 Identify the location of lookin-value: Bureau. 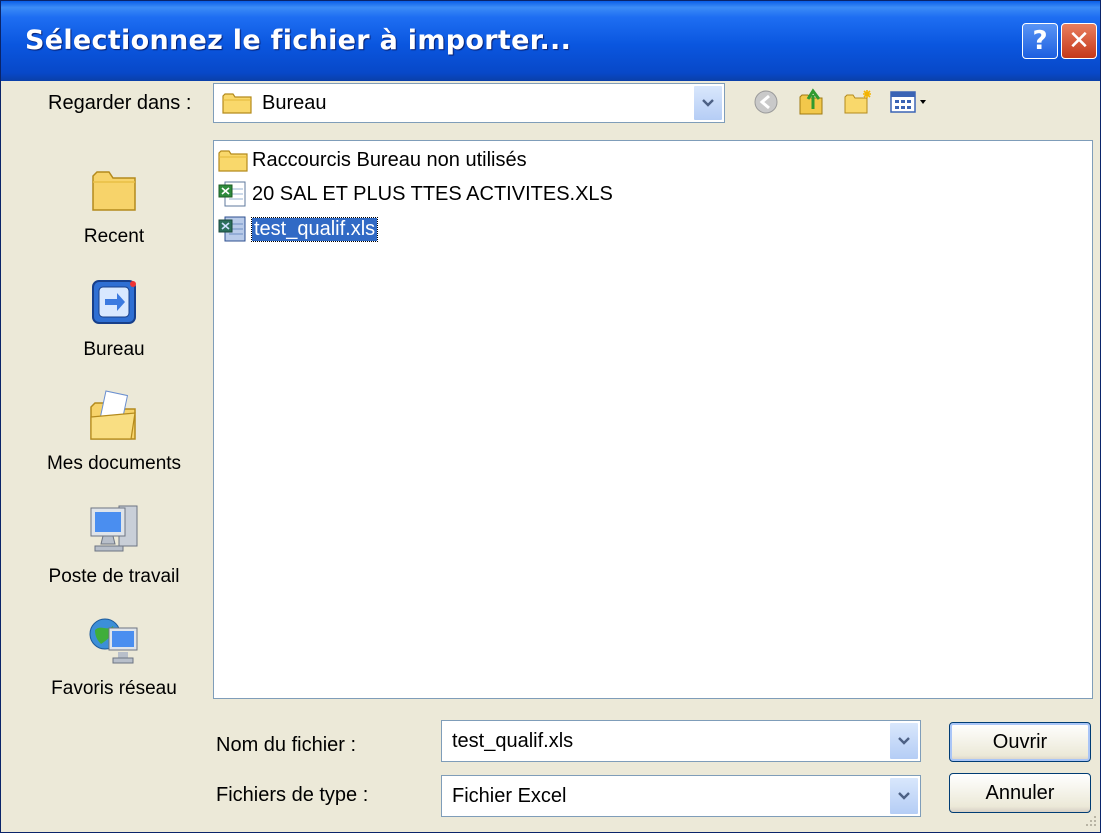
(294, 102).